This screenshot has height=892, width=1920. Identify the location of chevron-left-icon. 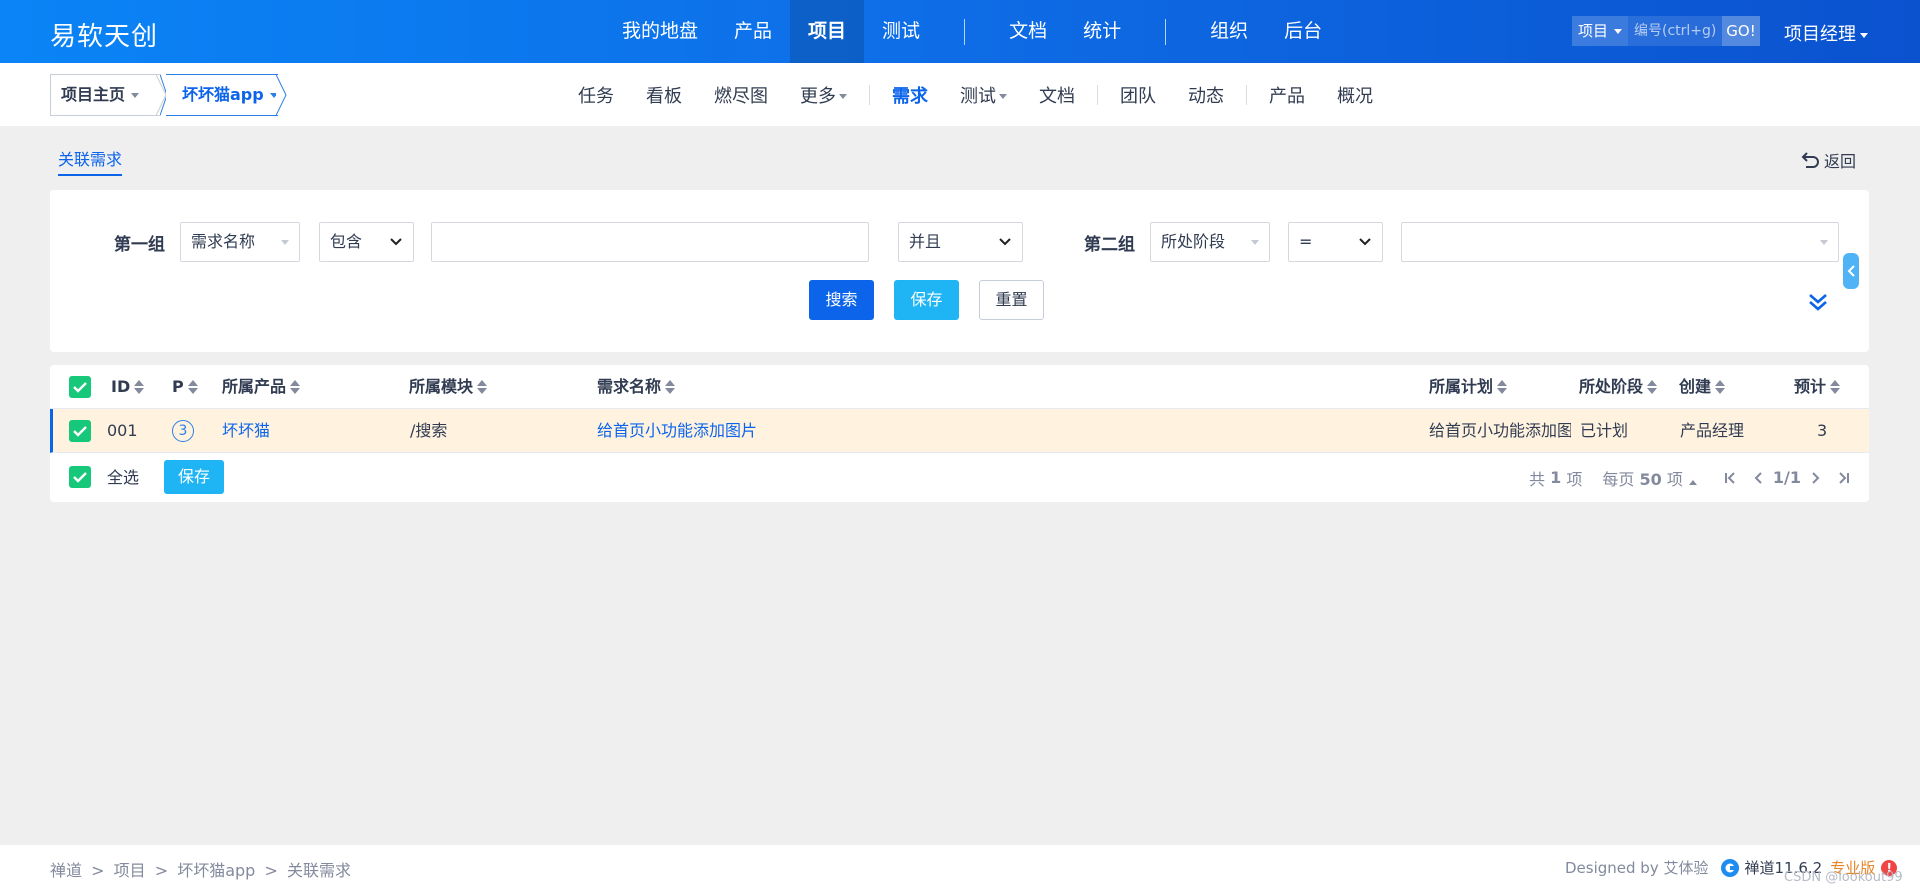
(1851, 271).